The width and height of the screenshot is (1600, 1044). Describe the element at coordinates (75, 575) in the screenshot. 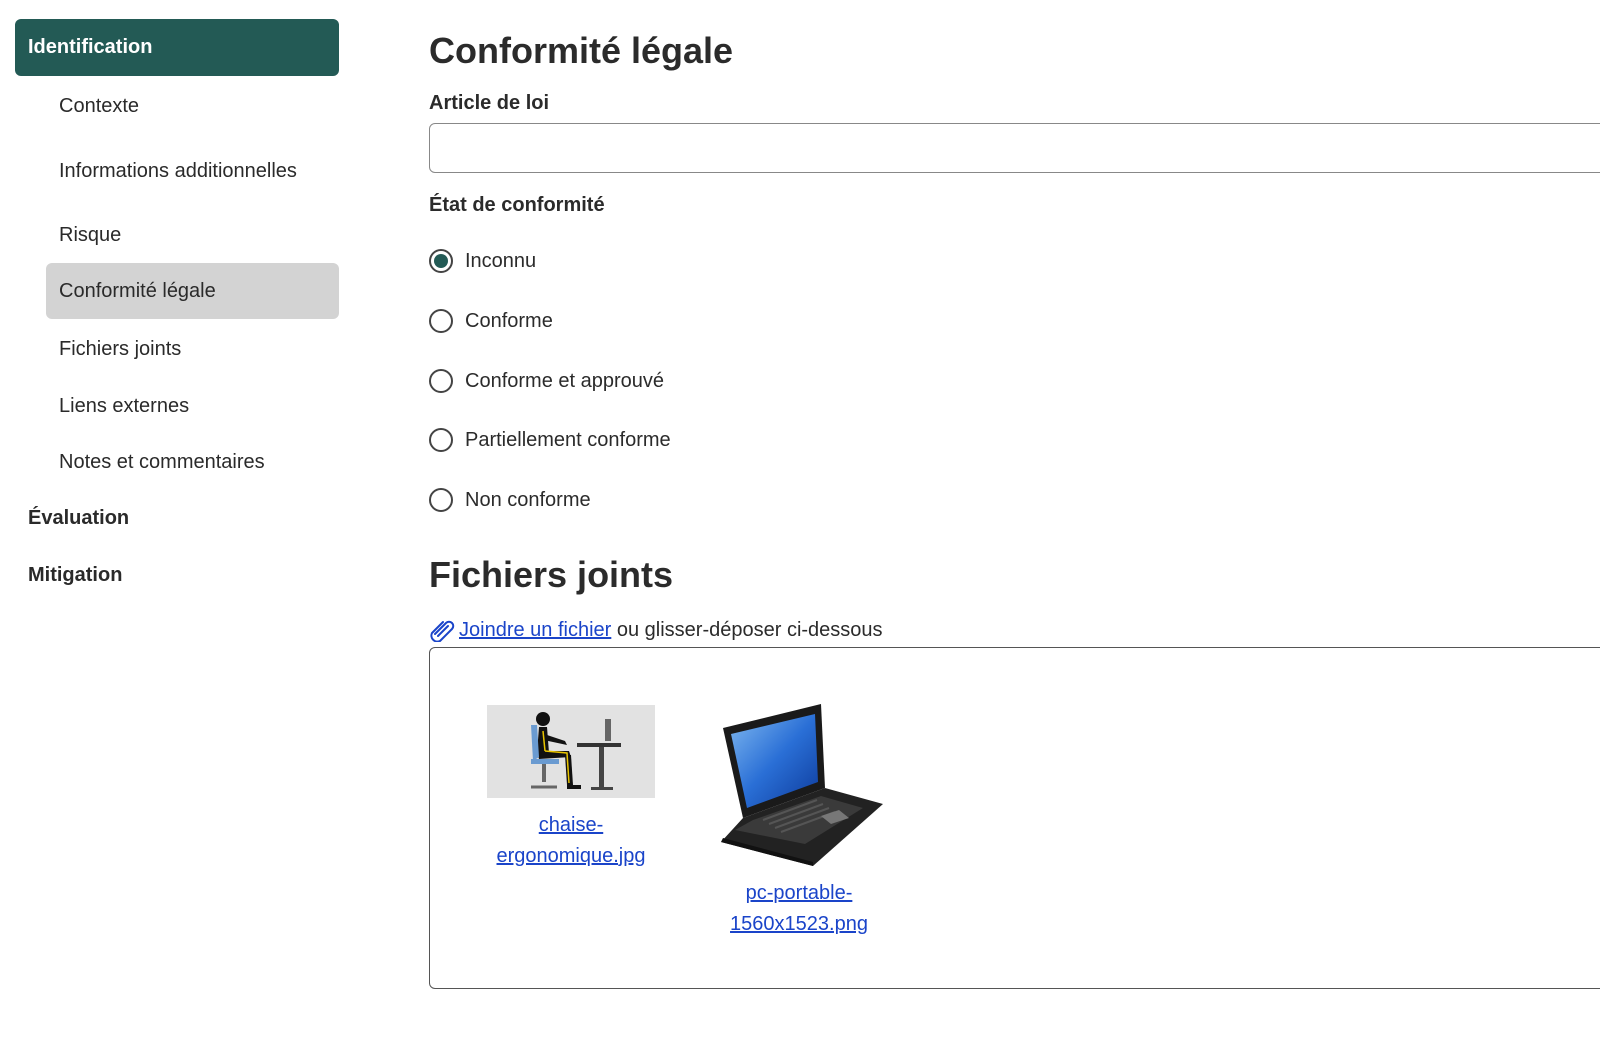

I see `sidebar-section-mitigation: Mitigation` at that location.